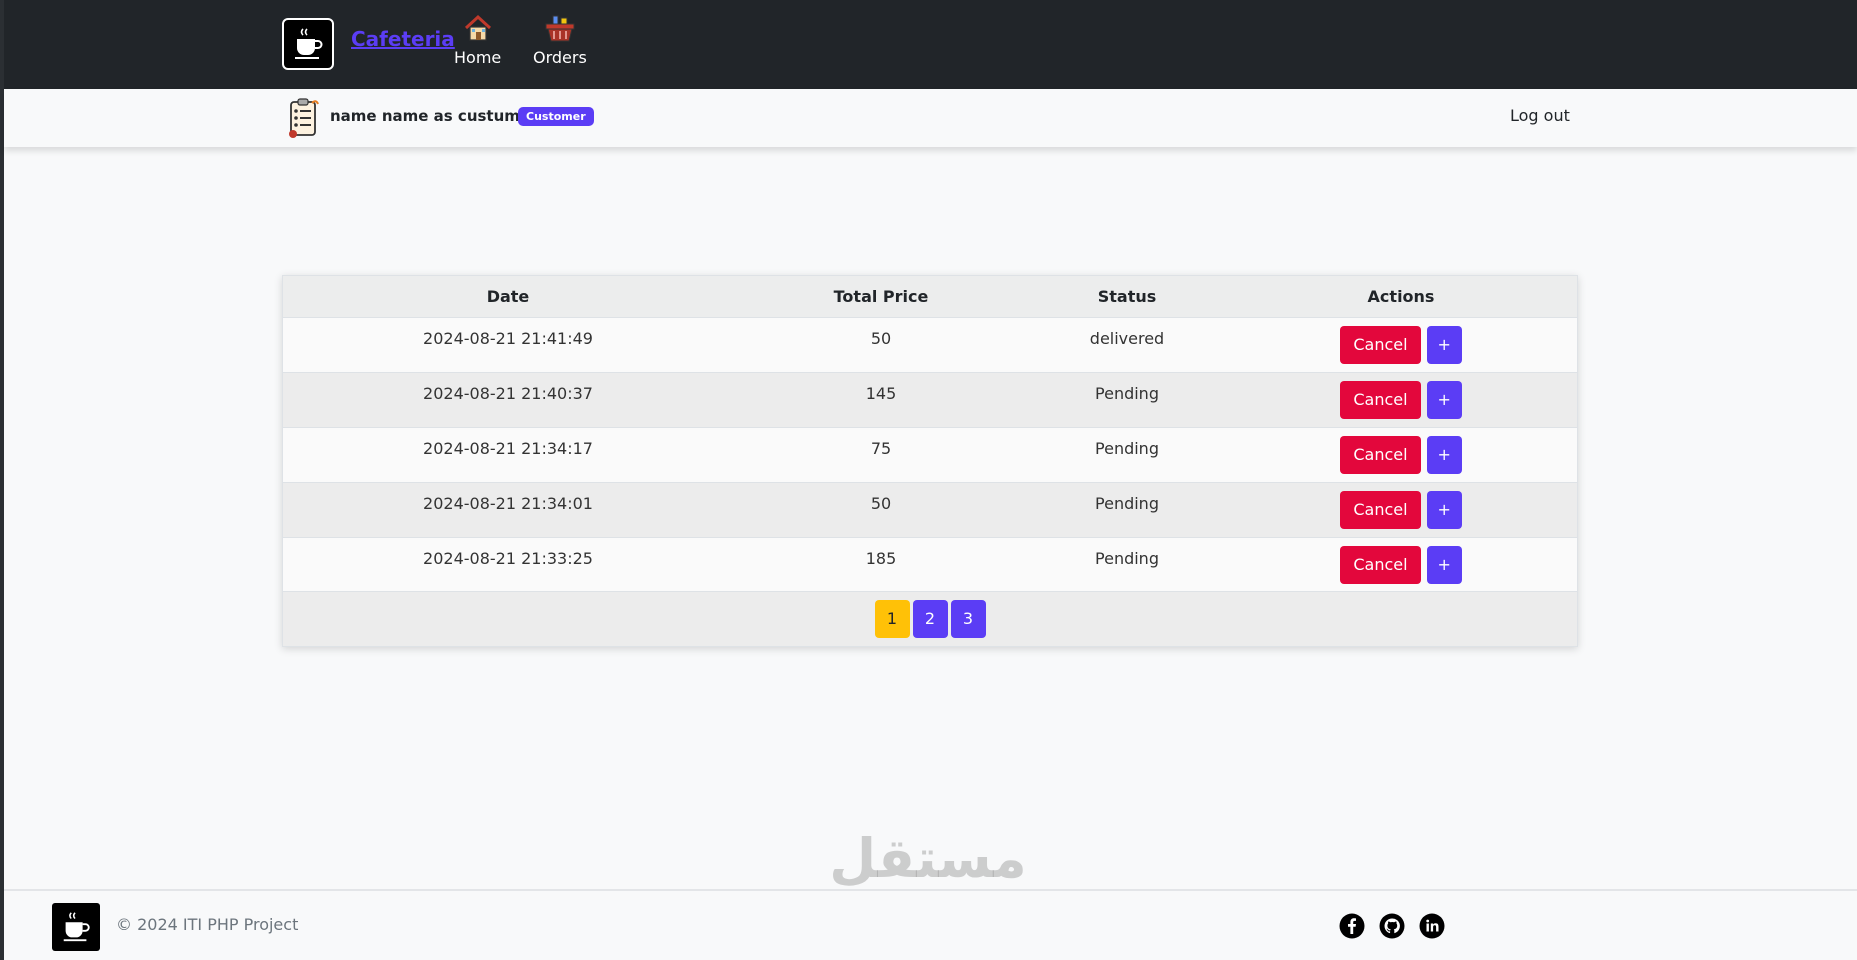  Describe the element at coordinates (556, 116) in the screenshot. I see `role-badge: Customer` at that location.